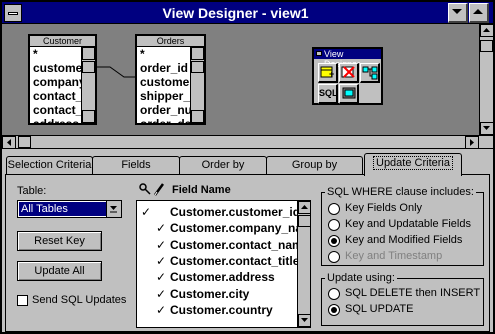  Describe the element at coordinates (59, 241) in the screenshot. I see `reset-key-button: Reset Key` at that location.